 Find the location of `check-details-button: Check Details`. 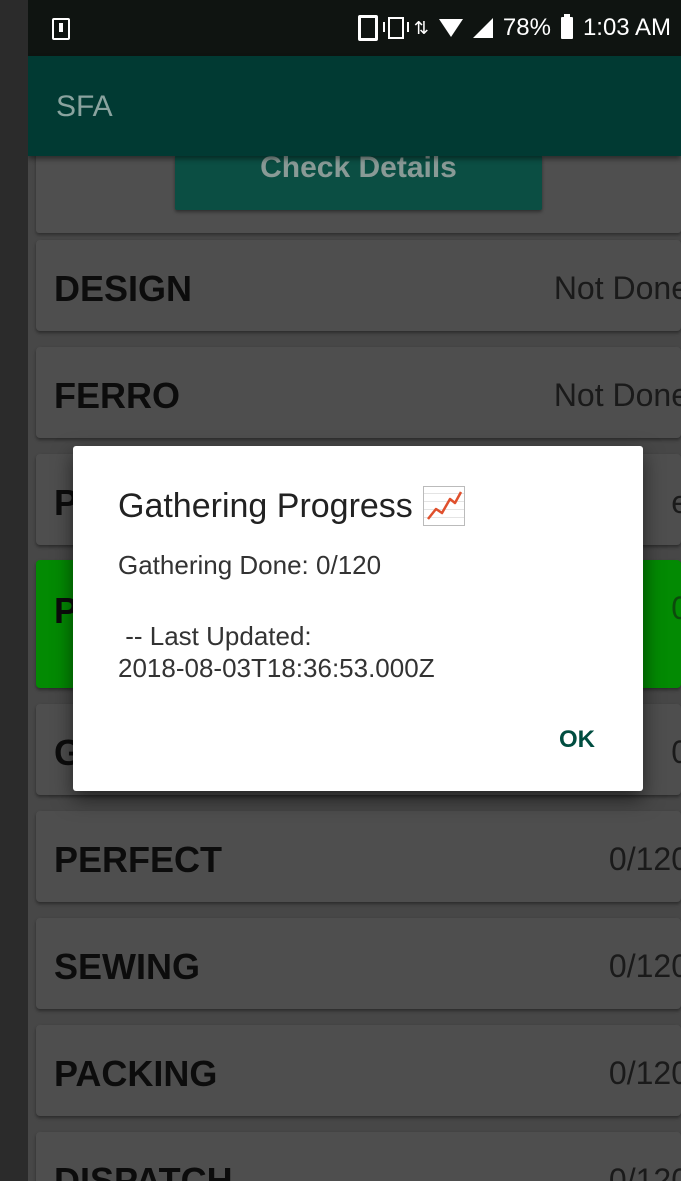

check-details-button: Check Details is located at coordinates (358, 181).